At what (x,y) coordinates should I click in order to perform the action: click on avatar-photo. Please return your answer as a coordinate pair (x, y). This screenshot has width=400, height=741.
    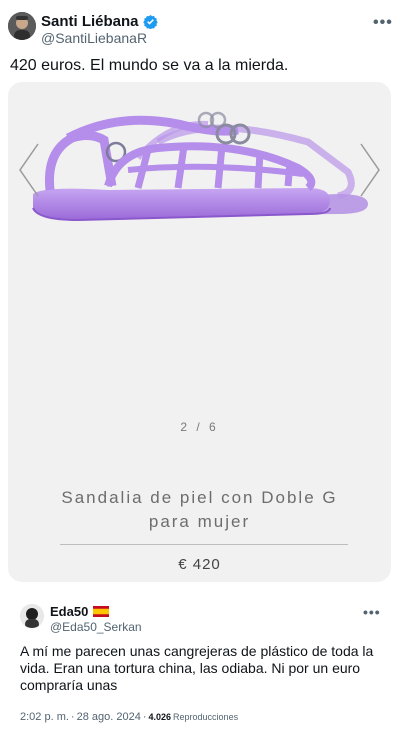
    Looking at the image, I should click on (22, 26).